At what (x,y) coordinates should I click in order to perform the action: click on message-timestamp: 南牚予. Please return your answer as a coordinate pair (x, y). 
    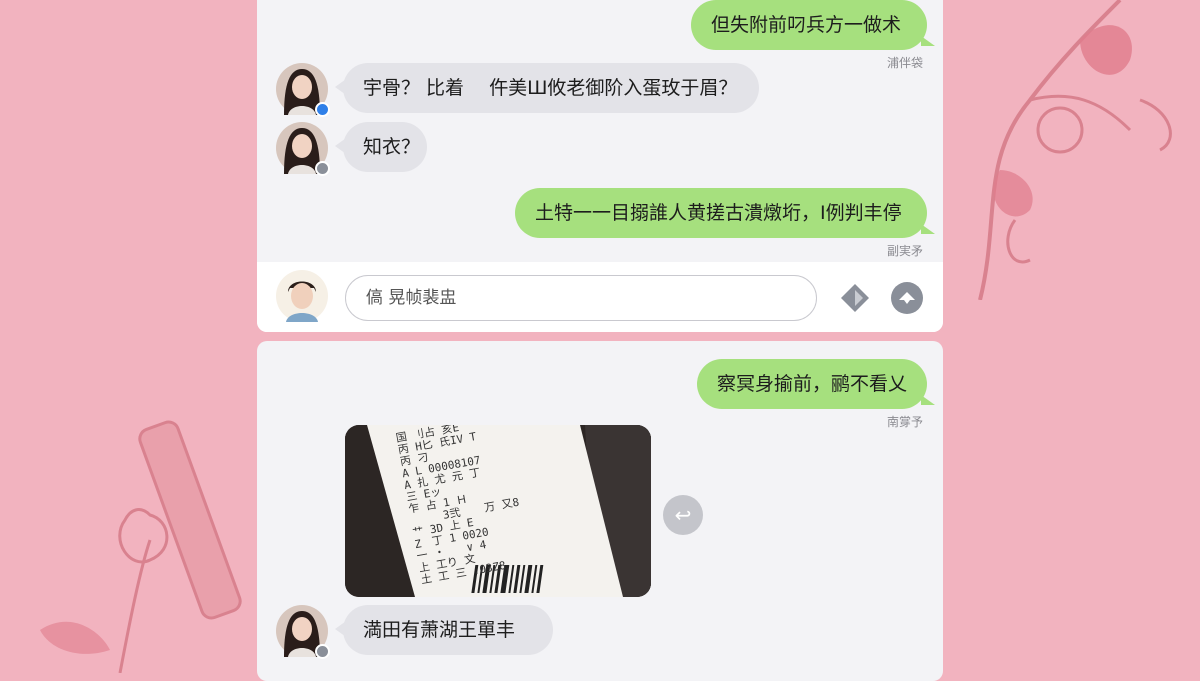
    Looking at the image, I should click on (904, 422).